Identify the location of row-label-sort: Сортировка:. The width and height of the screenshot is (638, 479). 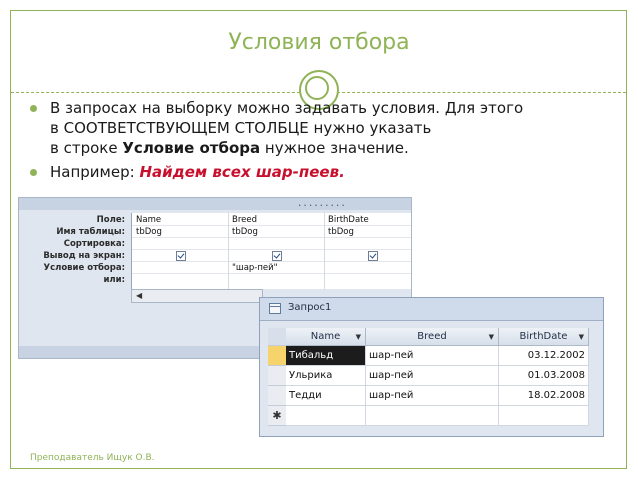
(94, 244).